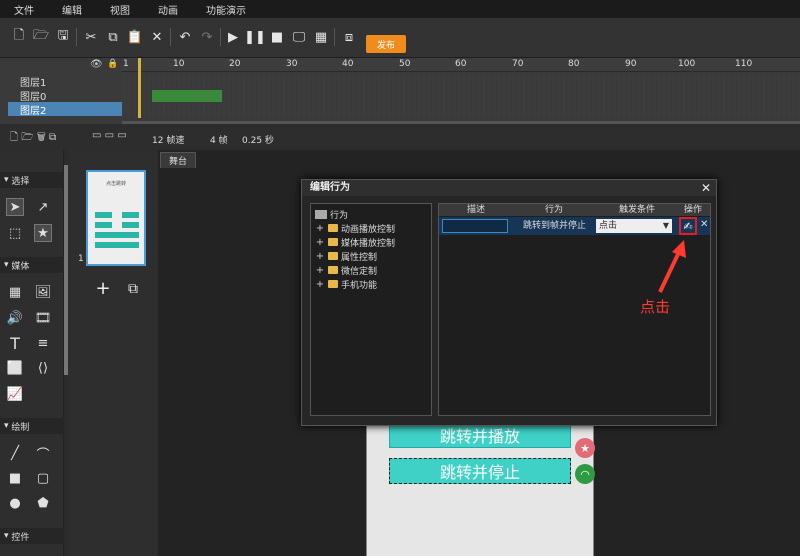 The image size is (800, 556). What do you see at coordinates (32, 536) in the screenshot?
I see `section-controls: ▾ 控件` at bounding box center [32, 536].